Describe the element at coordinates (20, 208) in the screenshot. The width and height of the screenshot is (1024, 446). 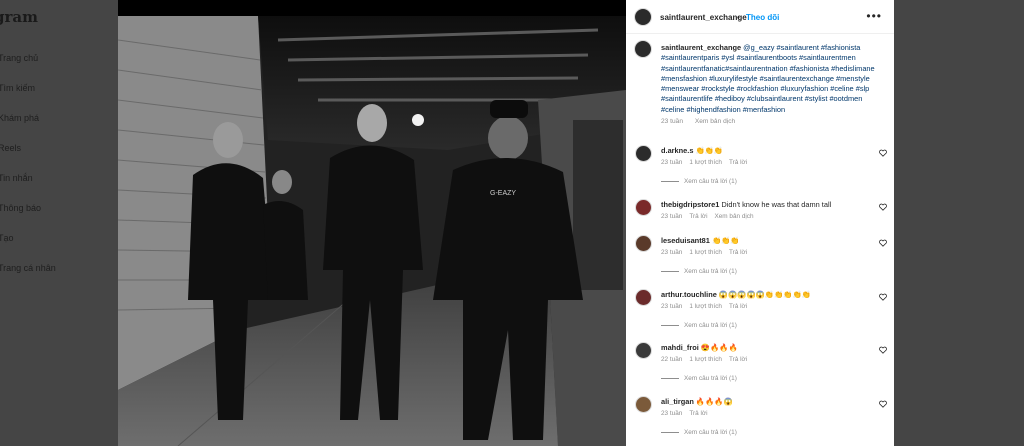
I see `sidebar-item-notifications: Thông báo` at that location.